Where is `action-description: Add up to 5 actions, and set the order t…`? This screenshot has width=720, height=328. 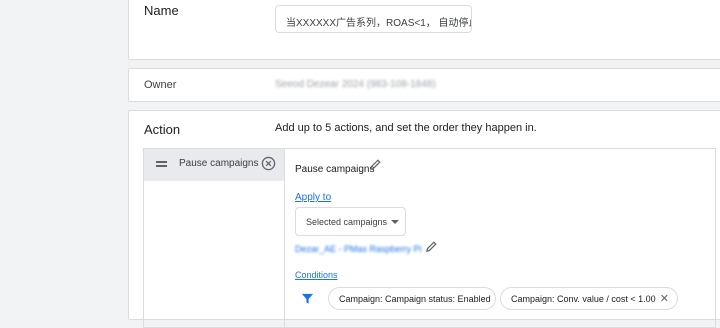 action-description: Add up to 5 actions, and set the order t… is located at coordinates (406, 128).